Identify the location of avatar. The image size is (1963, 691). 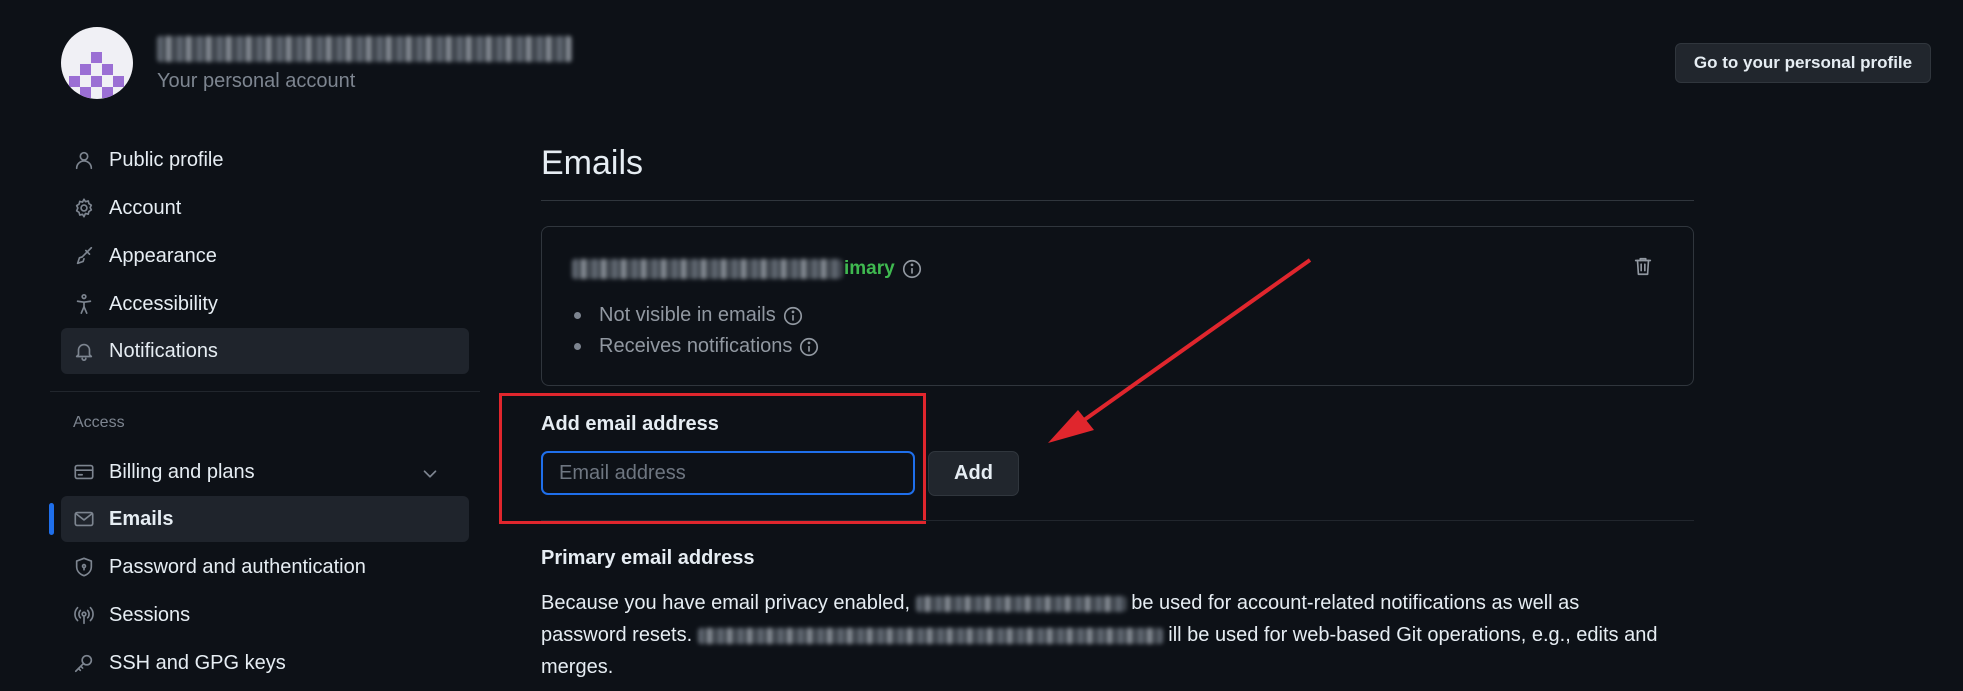
(97, 63).